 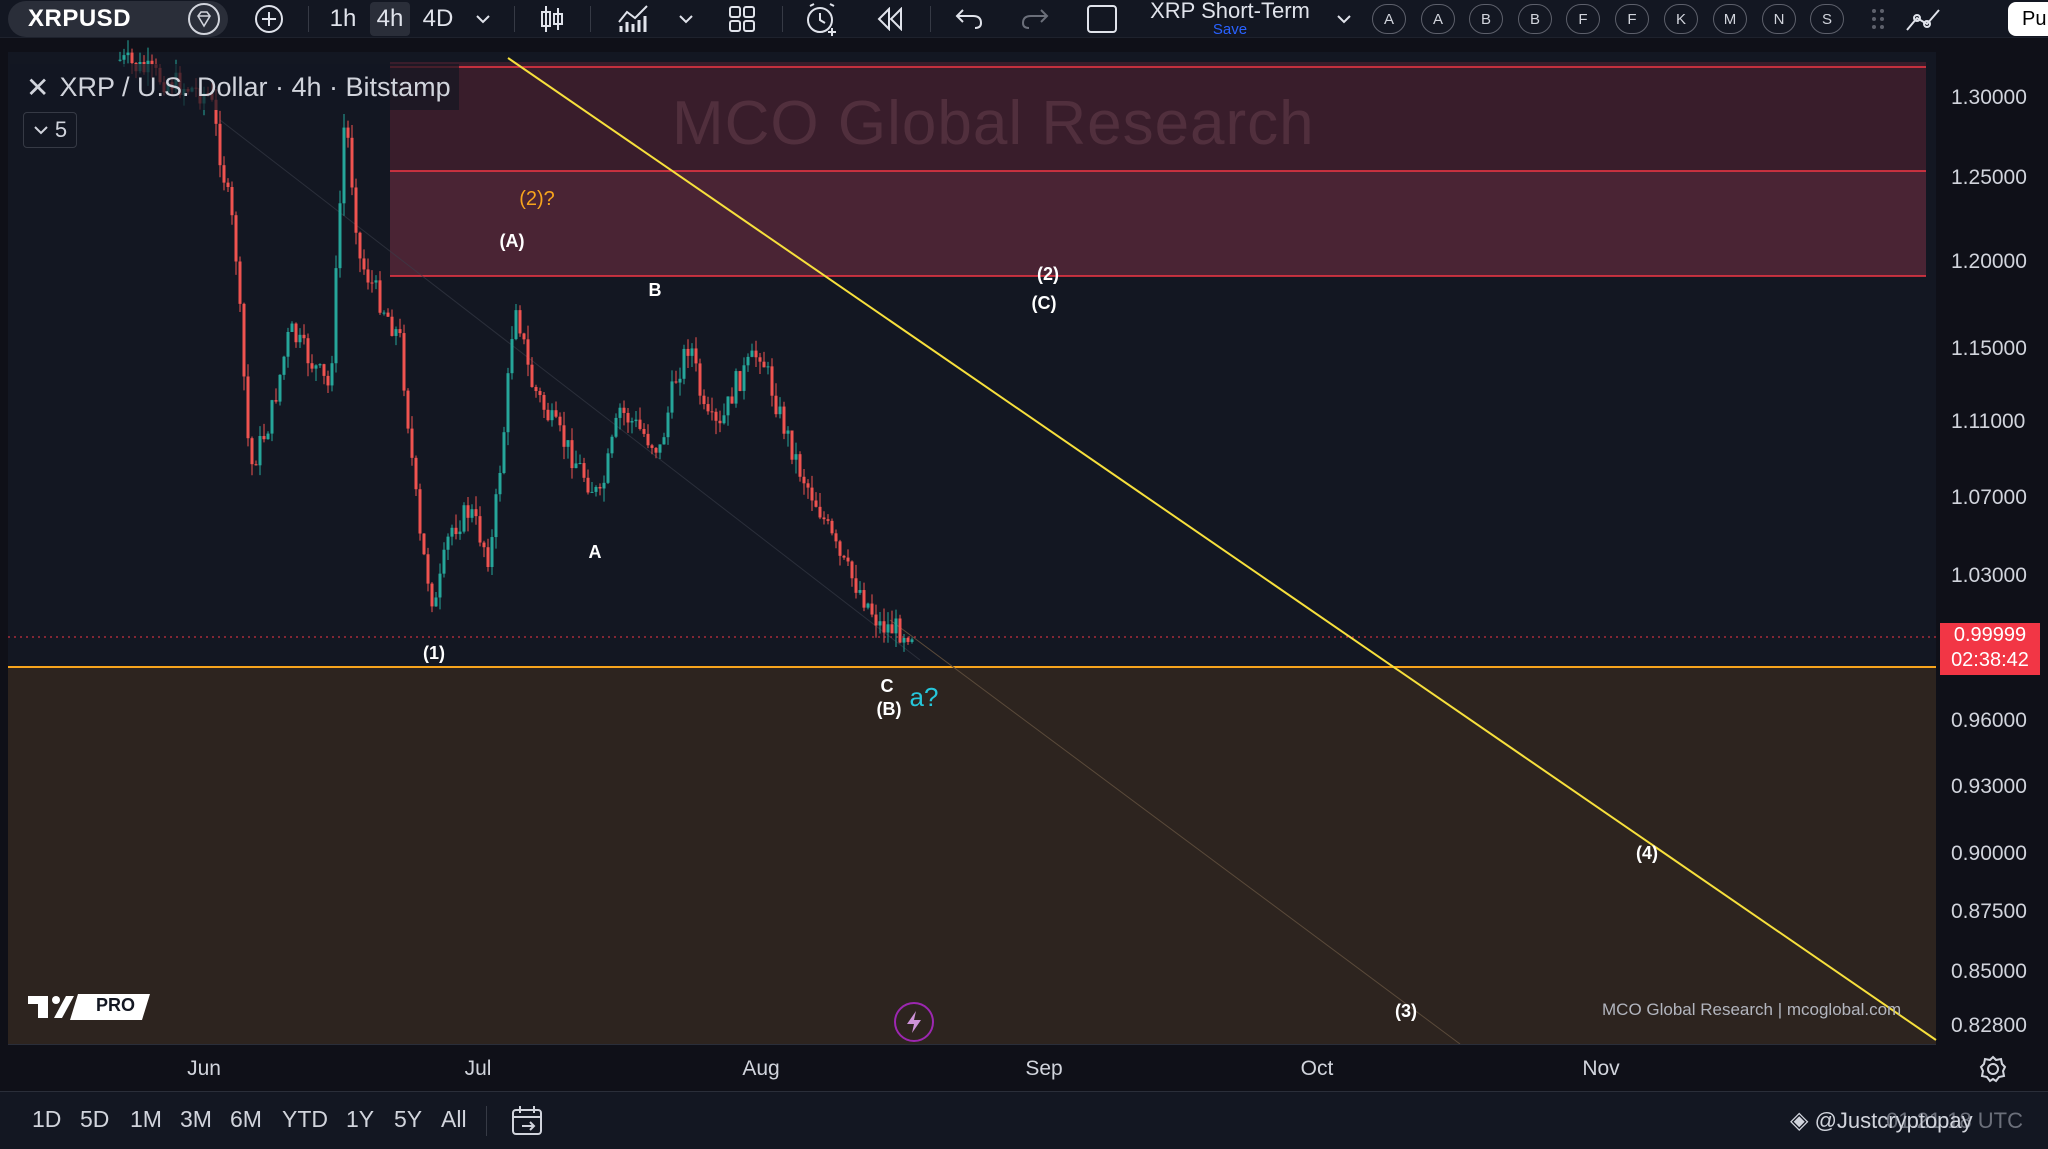 I want to click on lightning-icon, so click(x=914, y=1022).